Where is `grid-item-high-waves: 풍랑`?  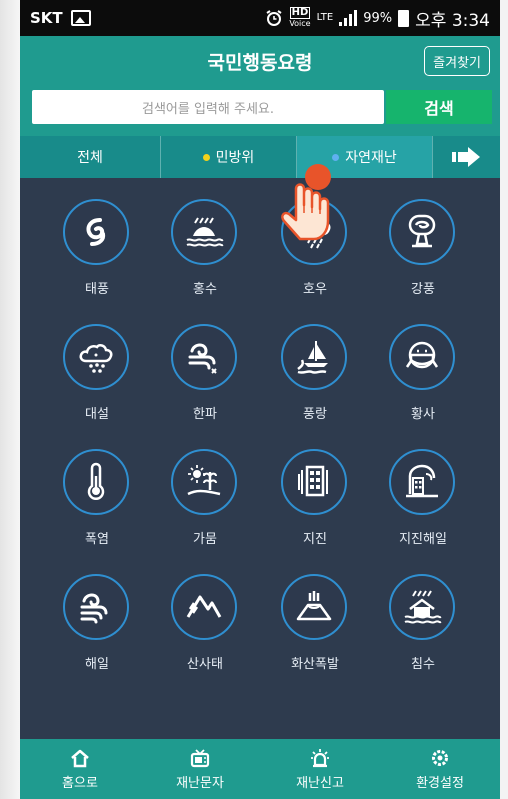 grid-item-high-waves: 풍랑 is located at coordinates (315, 364).